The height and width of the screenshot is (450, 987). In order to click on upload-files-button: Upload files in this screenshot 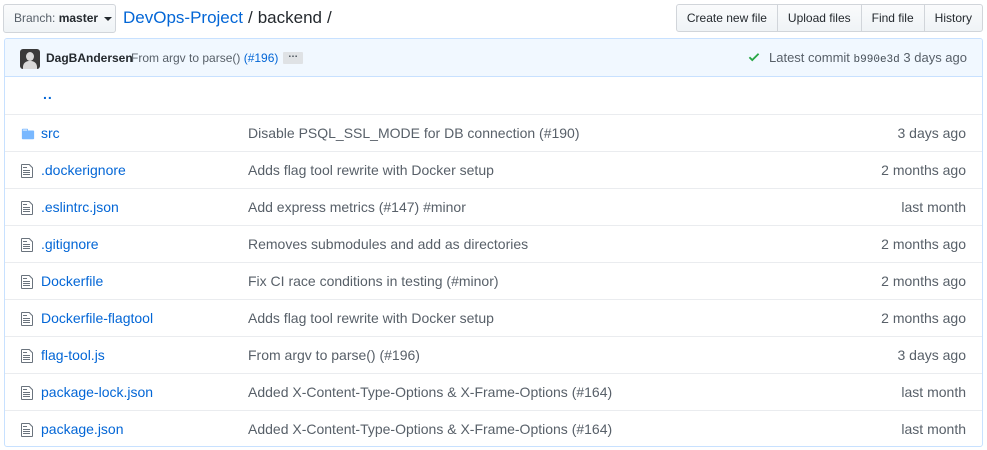, I will do `click(819, 18)`.